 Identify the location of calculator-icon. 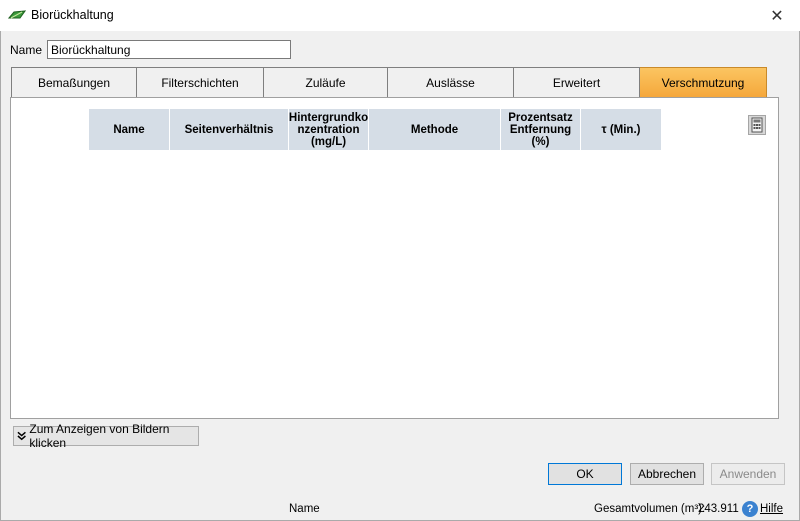
(757, 125).